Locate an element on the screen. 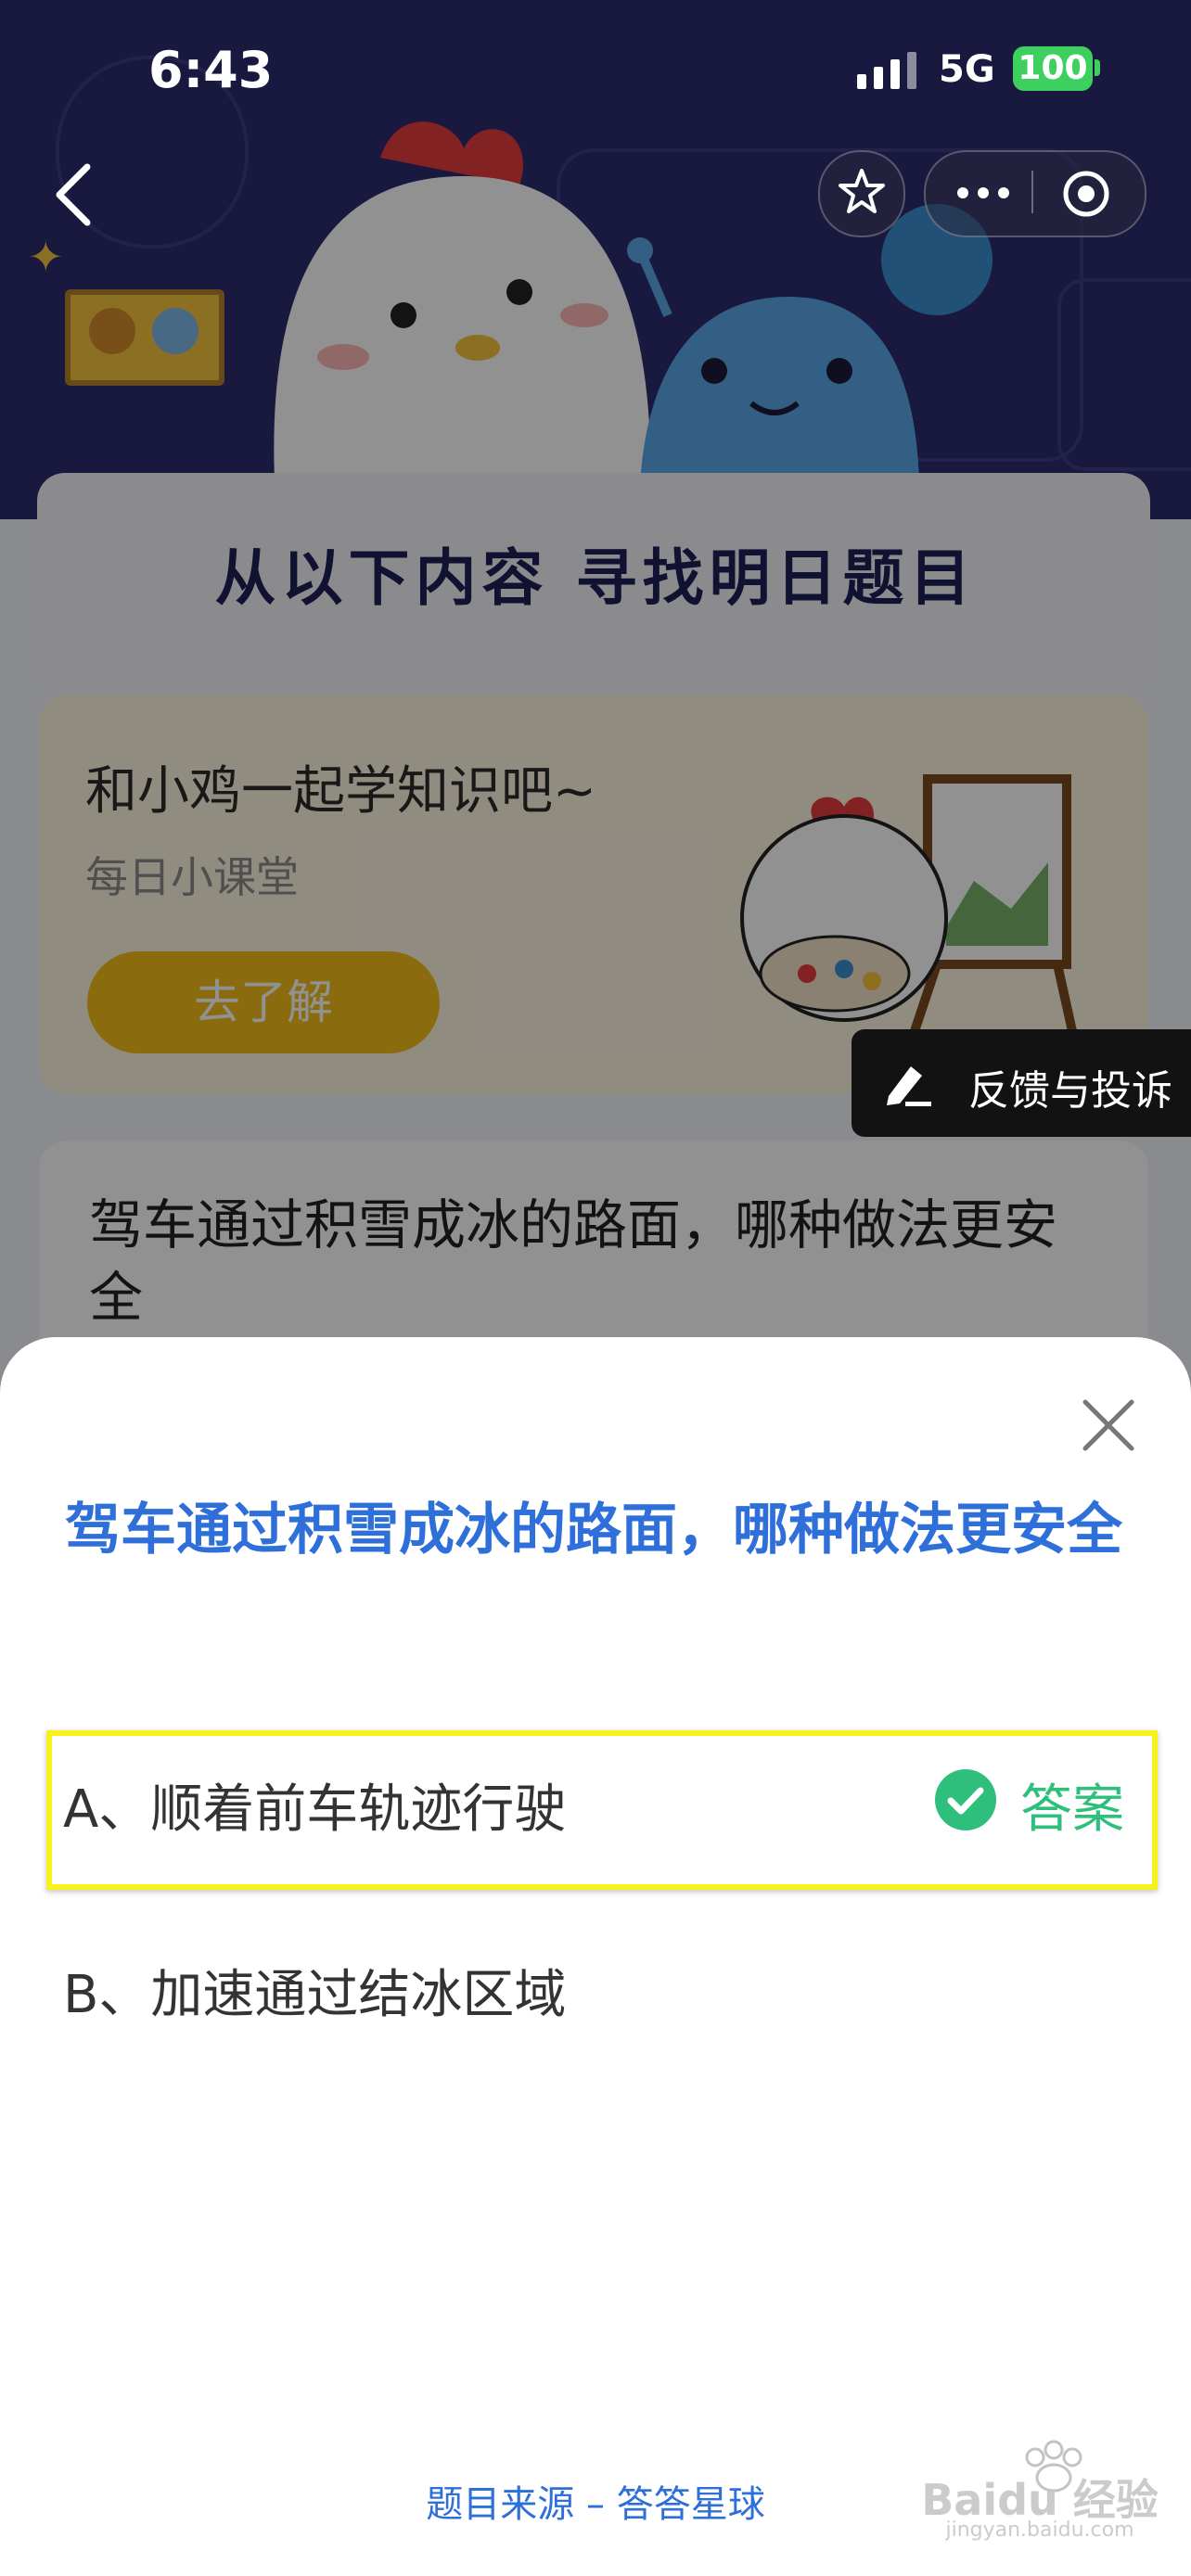 This screenshot has height=2576, width=1191. more-icon is located at coordinates (984, 193).